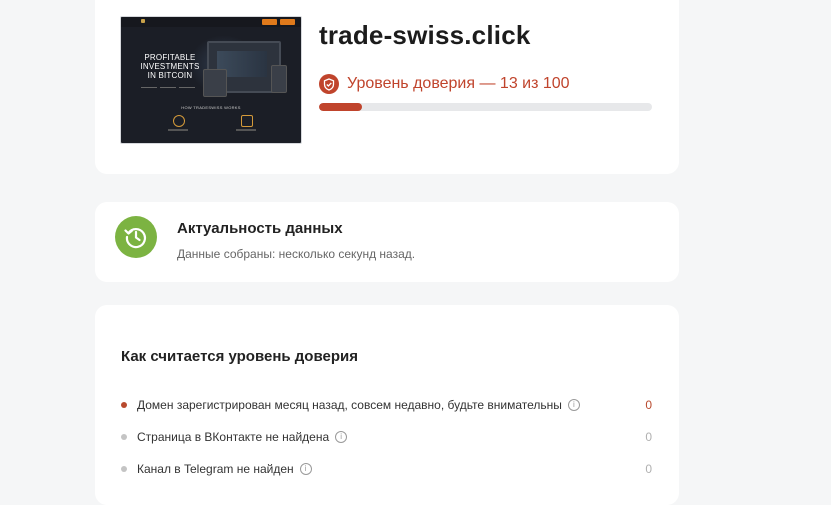 This screenshot has height=505, width=831. Describe the element at coordinates (215, 469) in the screenshot. I see `factor-text: Канал в Telegram не найден` at that location.